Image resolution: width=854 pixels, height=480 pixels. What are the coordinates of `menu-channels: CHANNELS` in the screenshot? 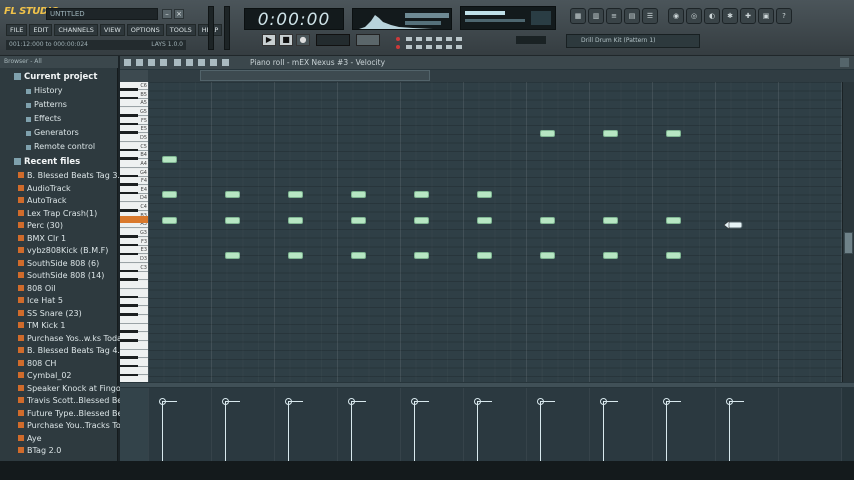 It's located at (76, 30).